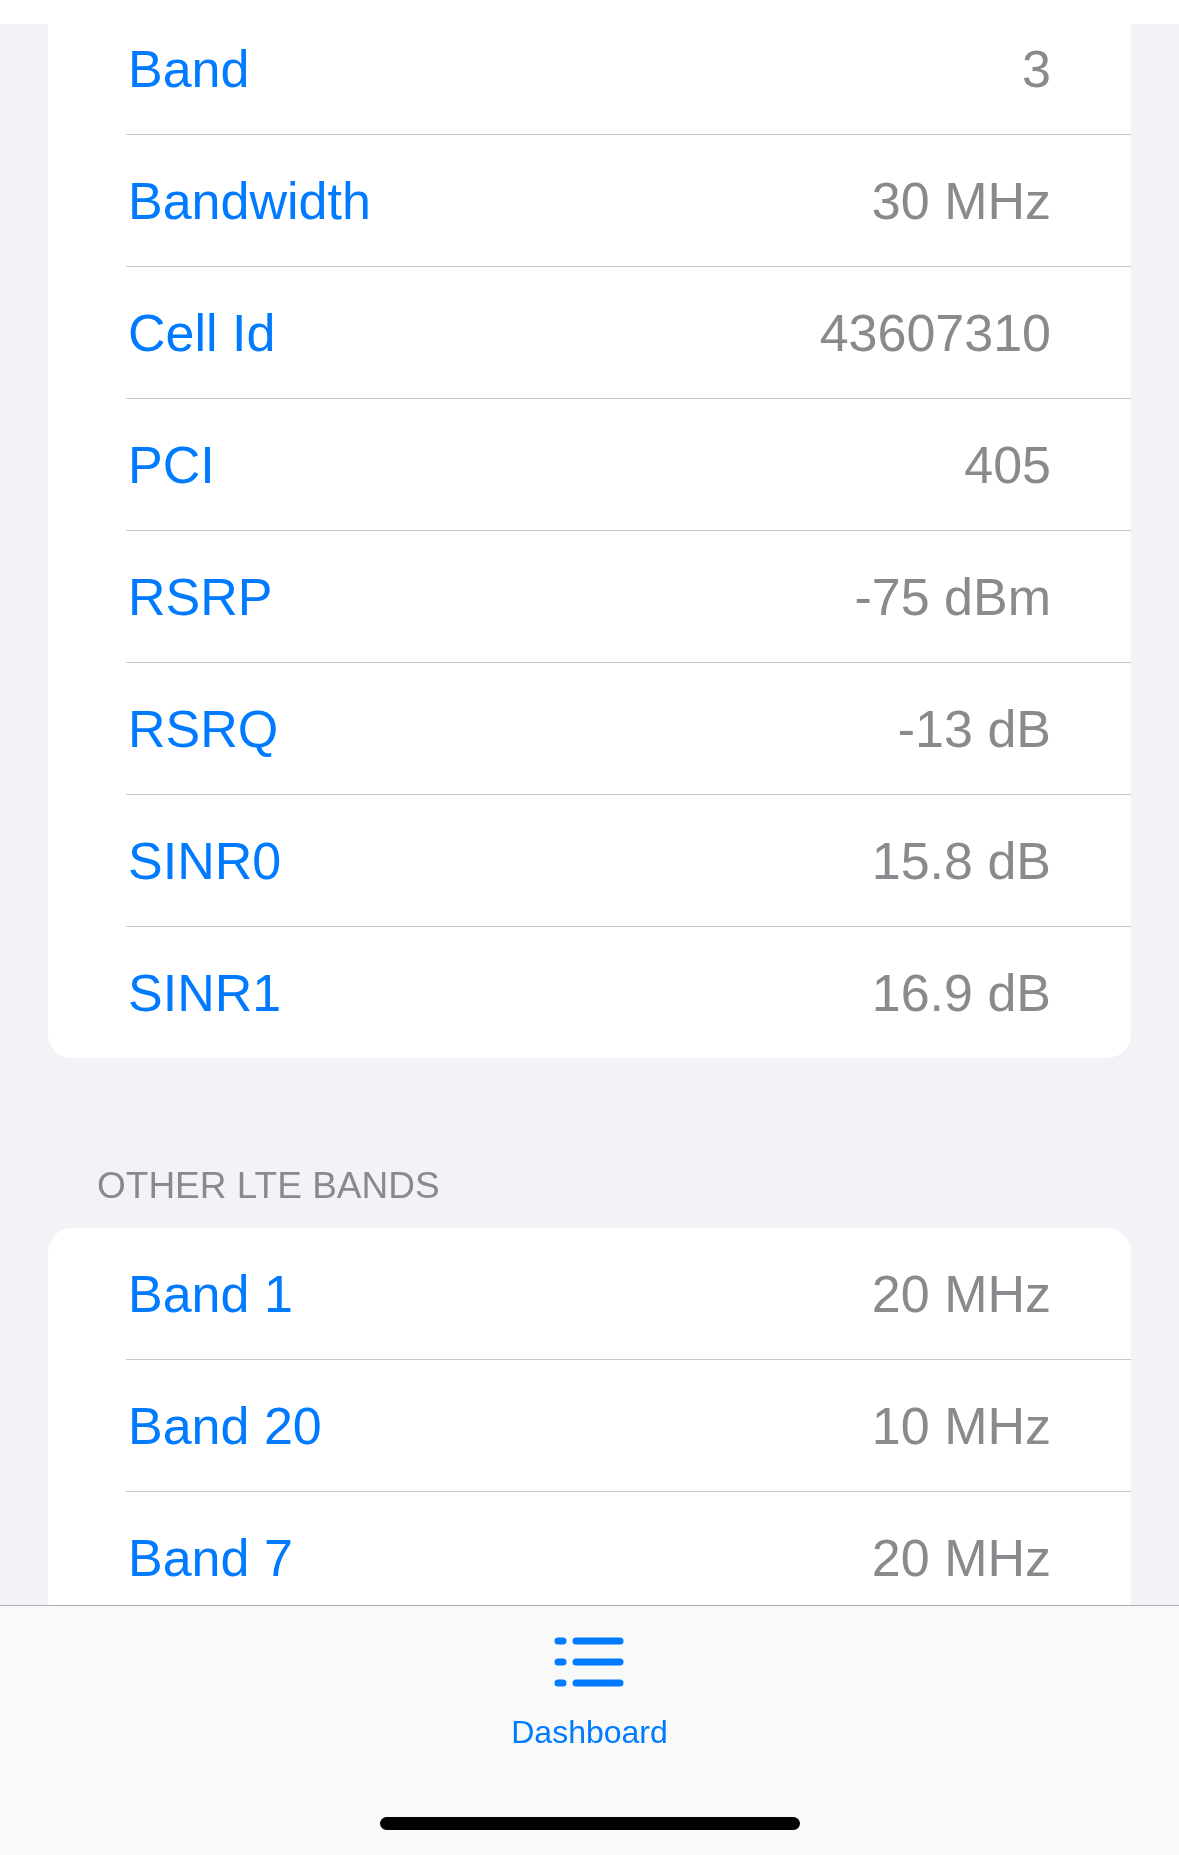 The image size is (1179, 1855). Describe the element at coordinates (961, 993) in the screenshot. I see `row-value: 16.9 dB` at that location.